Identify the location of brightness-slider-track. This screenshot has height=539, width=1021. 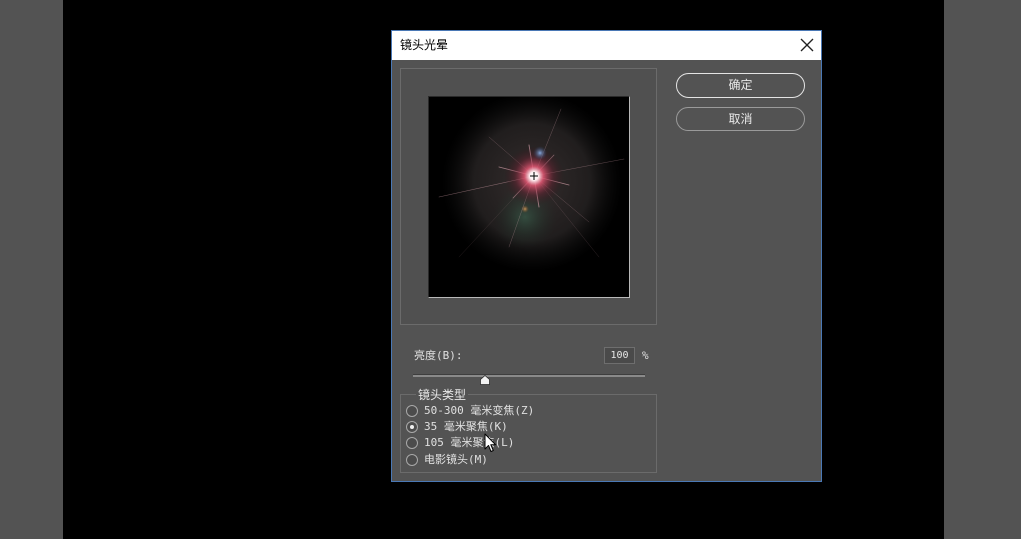
(529, 375).